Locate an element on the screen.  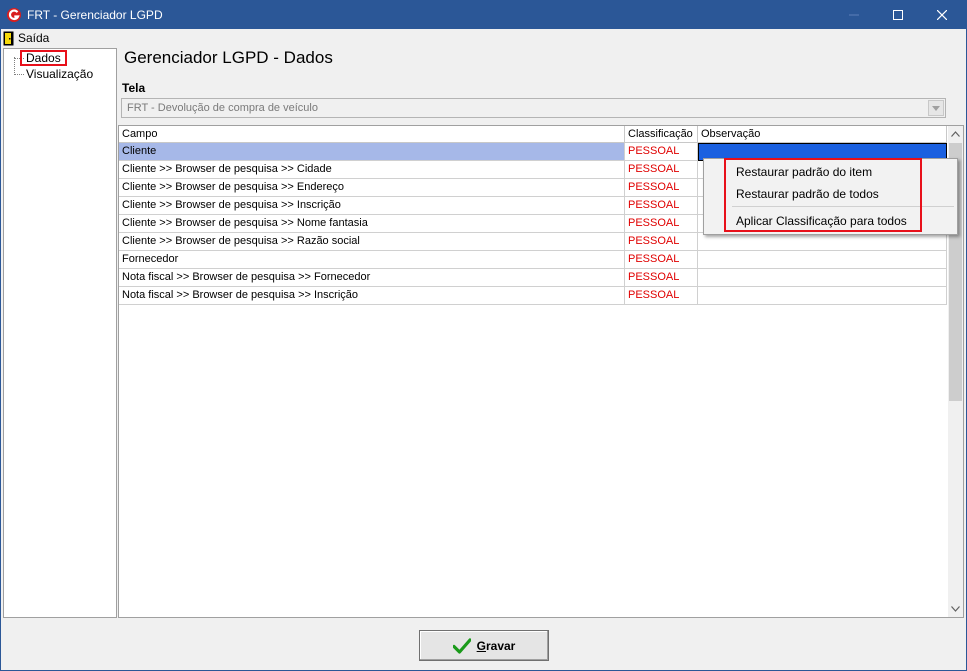
tela-label: Tela is located at coordinates (134, 88).